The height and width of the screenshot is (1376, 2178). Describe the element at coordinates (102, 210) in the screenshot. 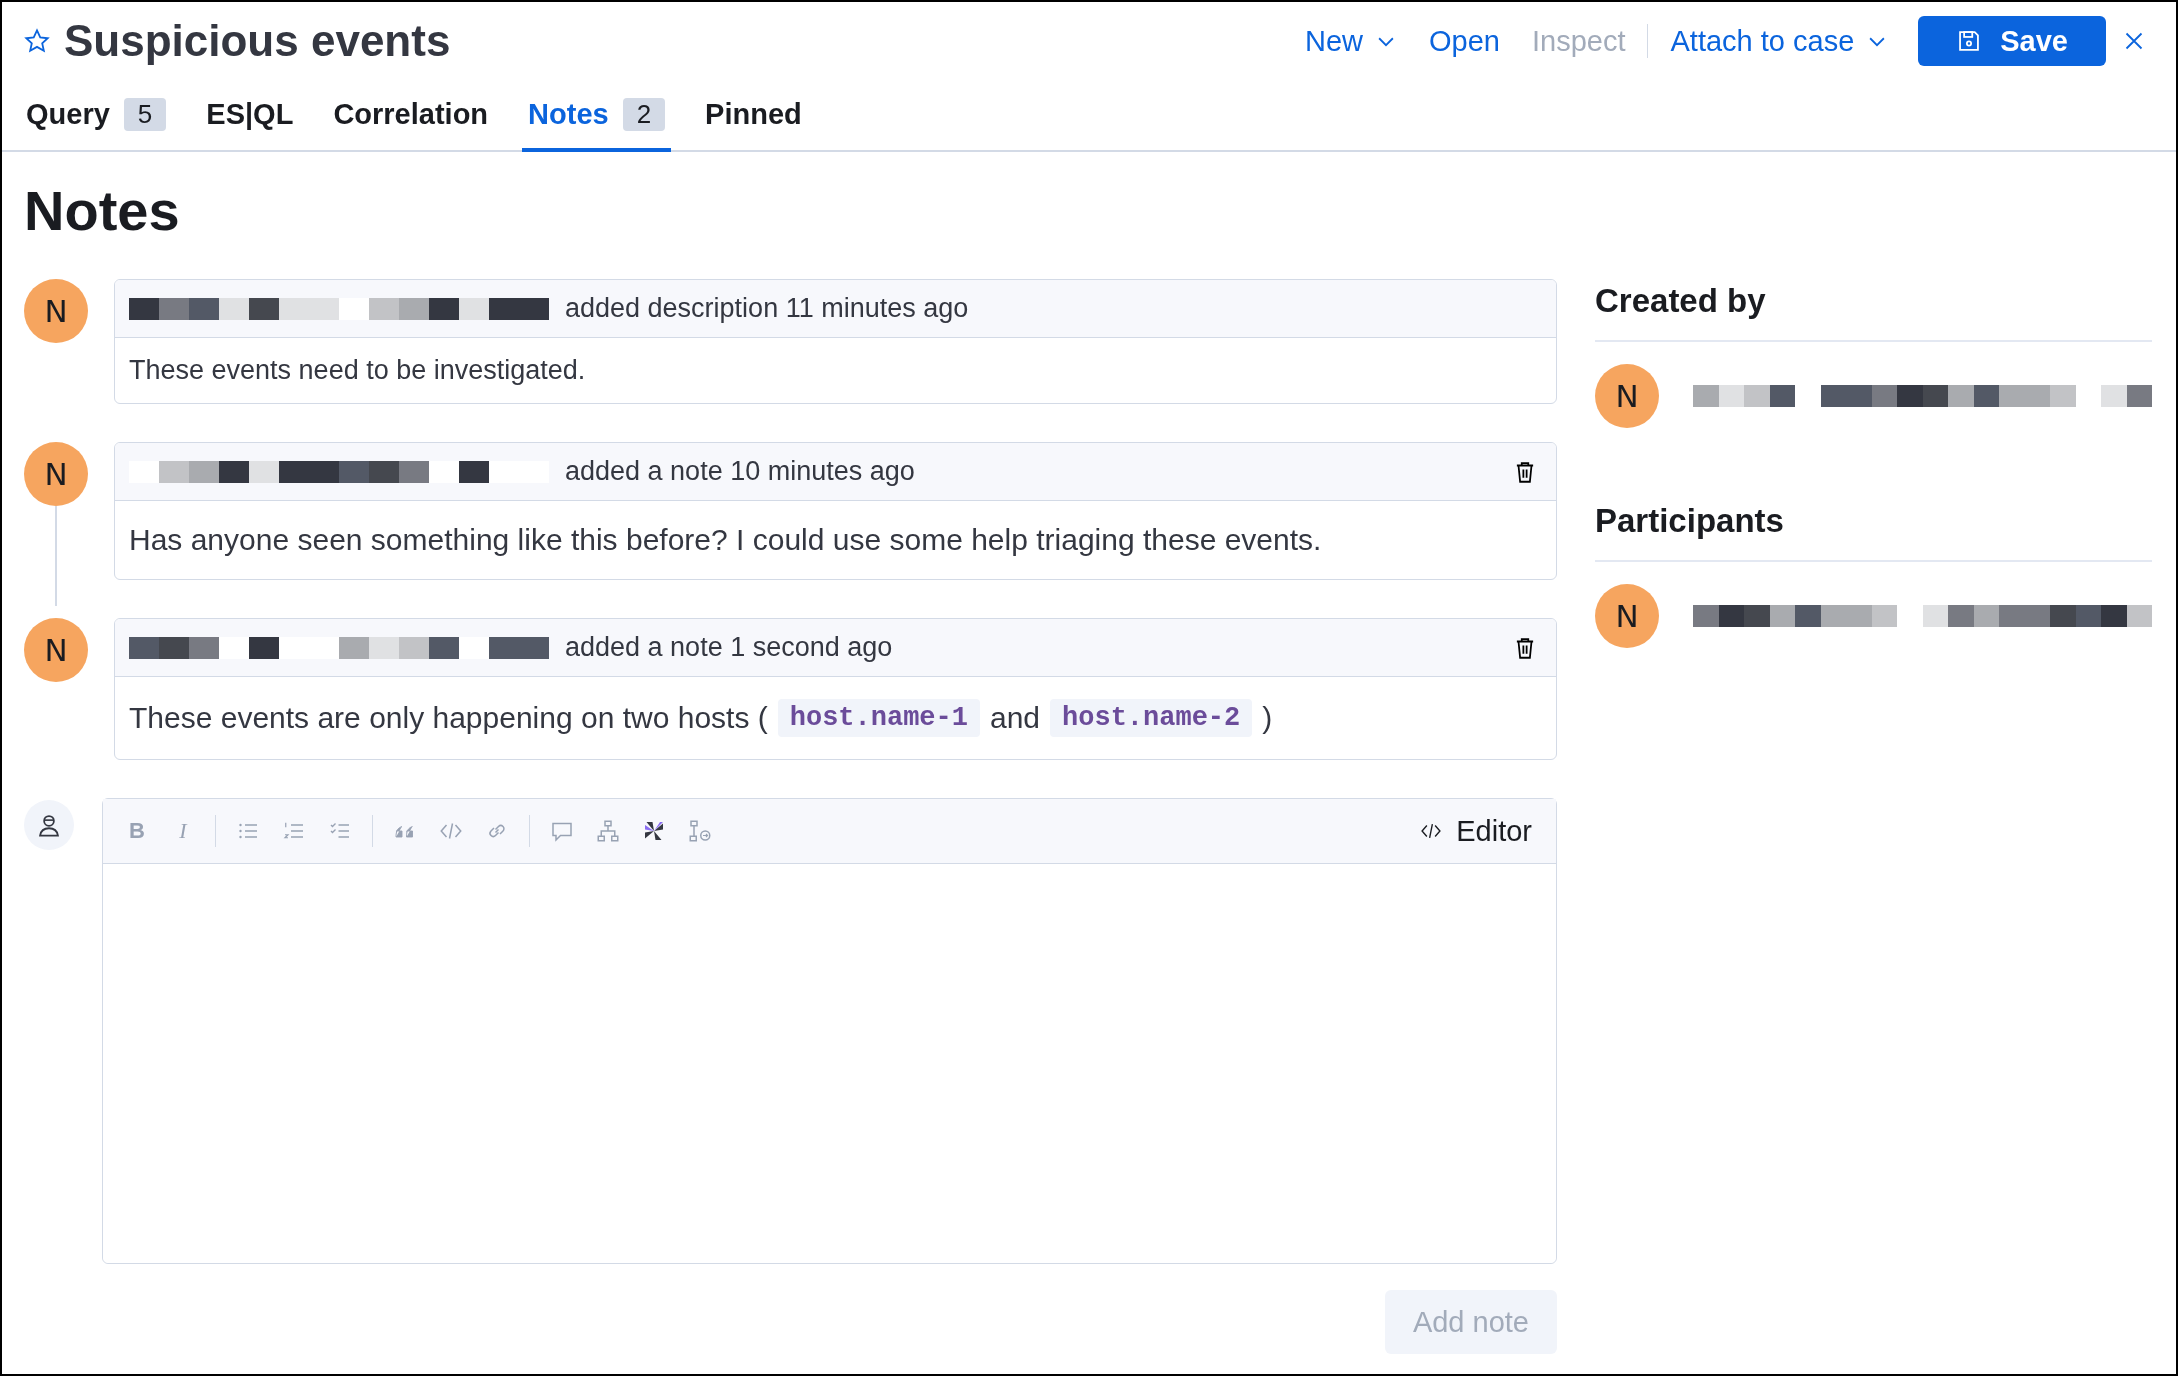

I see `page-heading: Notes` at that location.